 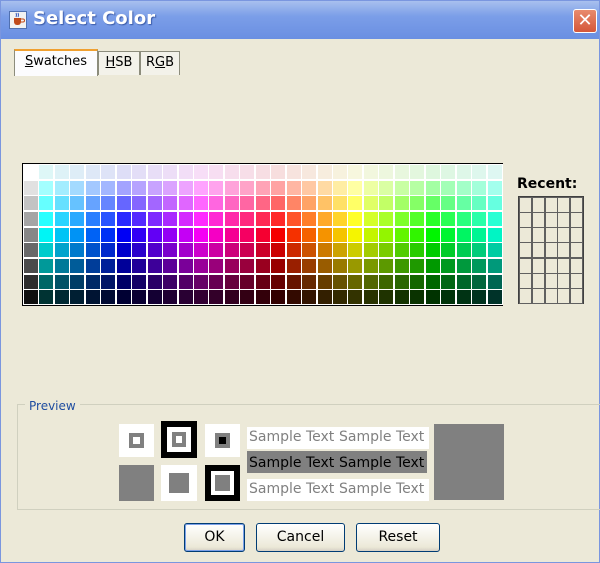 What do you see at coordinates (214, 537) in the screenshot?
I see `ok-button: OK` at bounding box center [214, 537].